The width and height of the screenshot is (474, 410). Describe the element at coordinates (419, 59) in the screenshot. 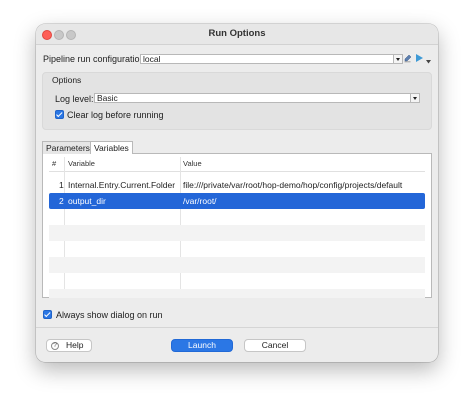

I see `run-play-icon` at that location.